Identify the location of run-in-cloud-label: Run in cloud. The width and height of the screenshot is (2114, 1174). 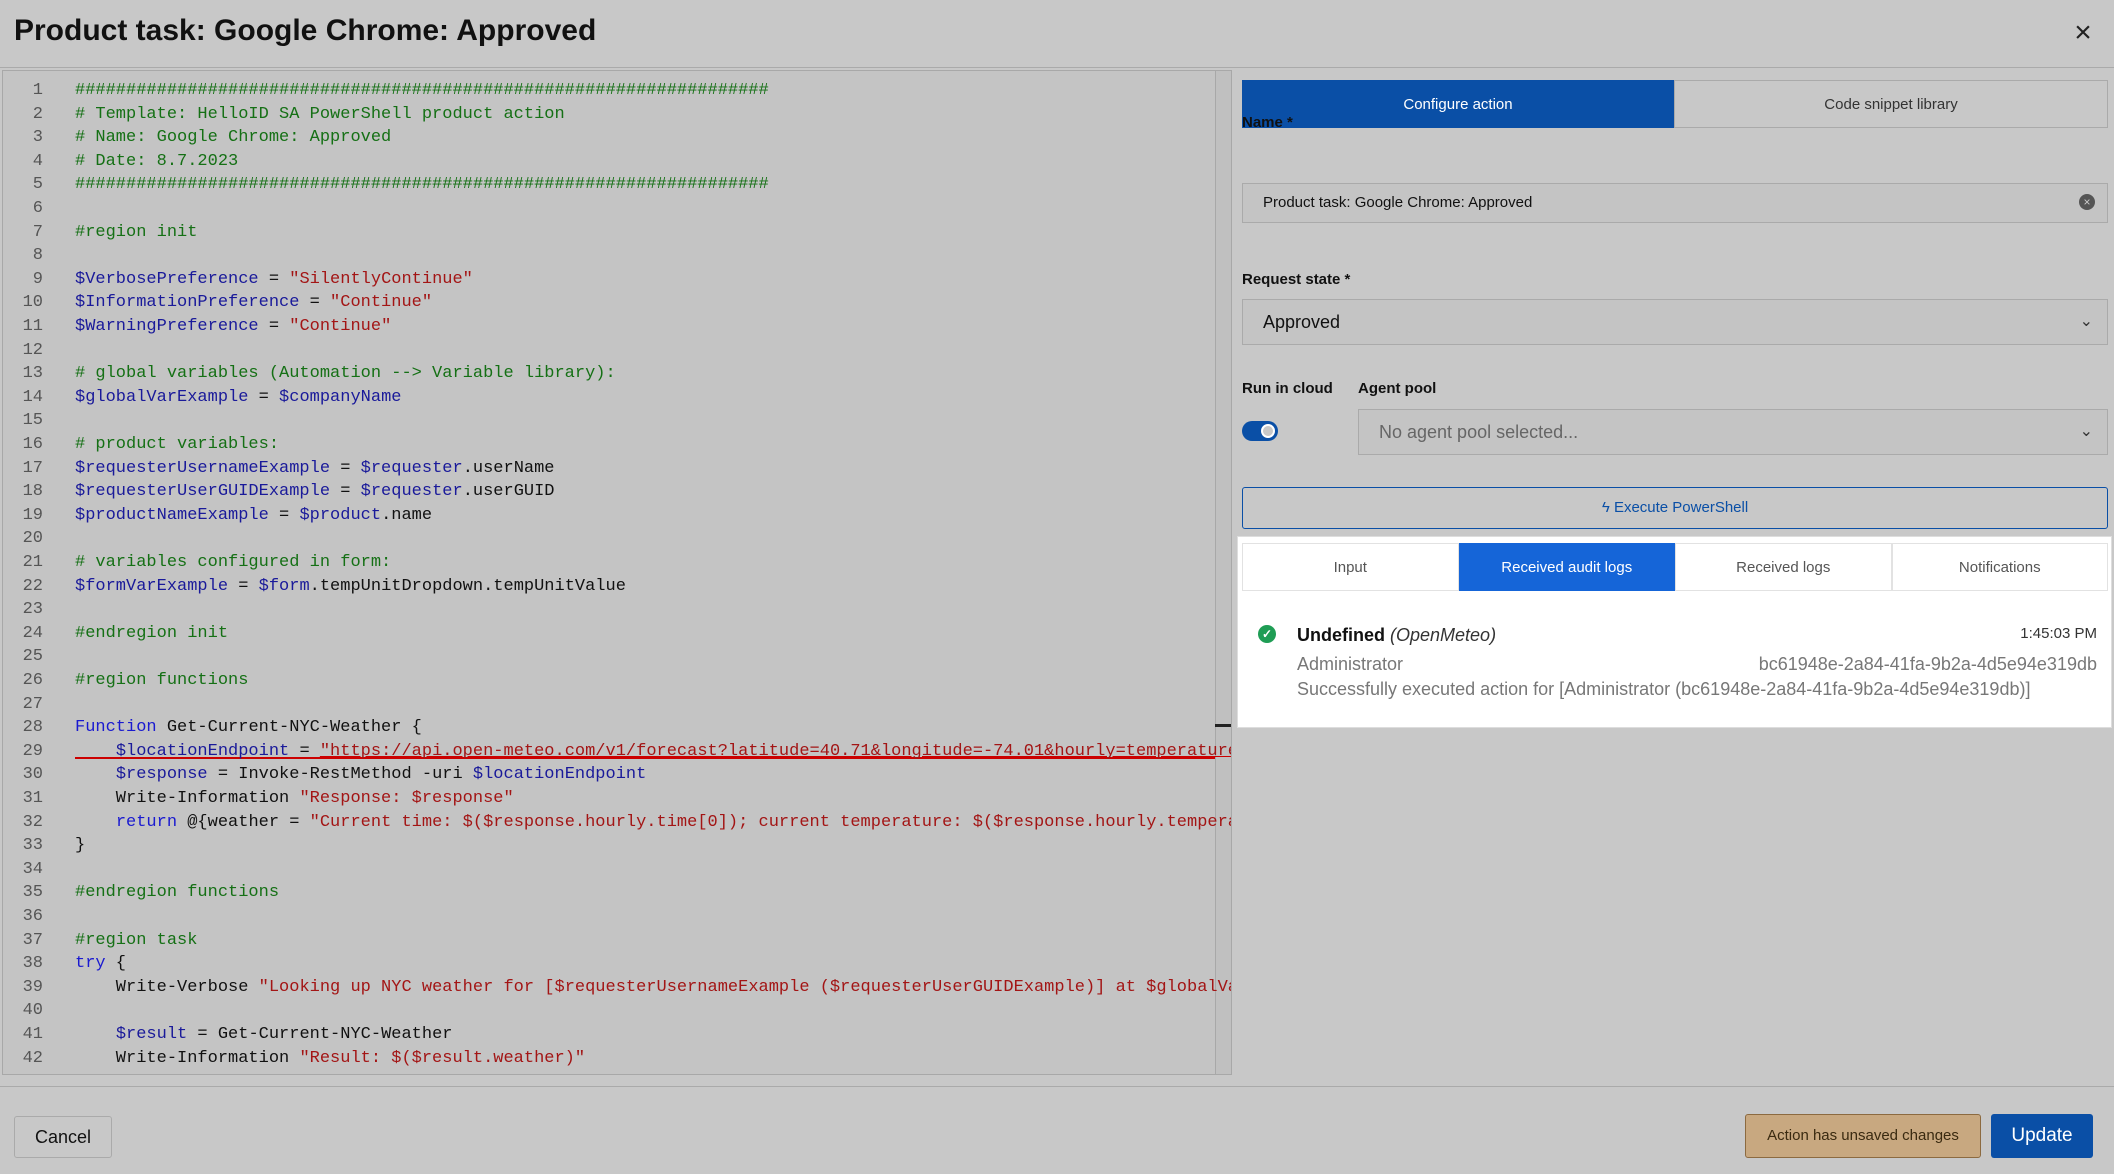
(1287, 388).